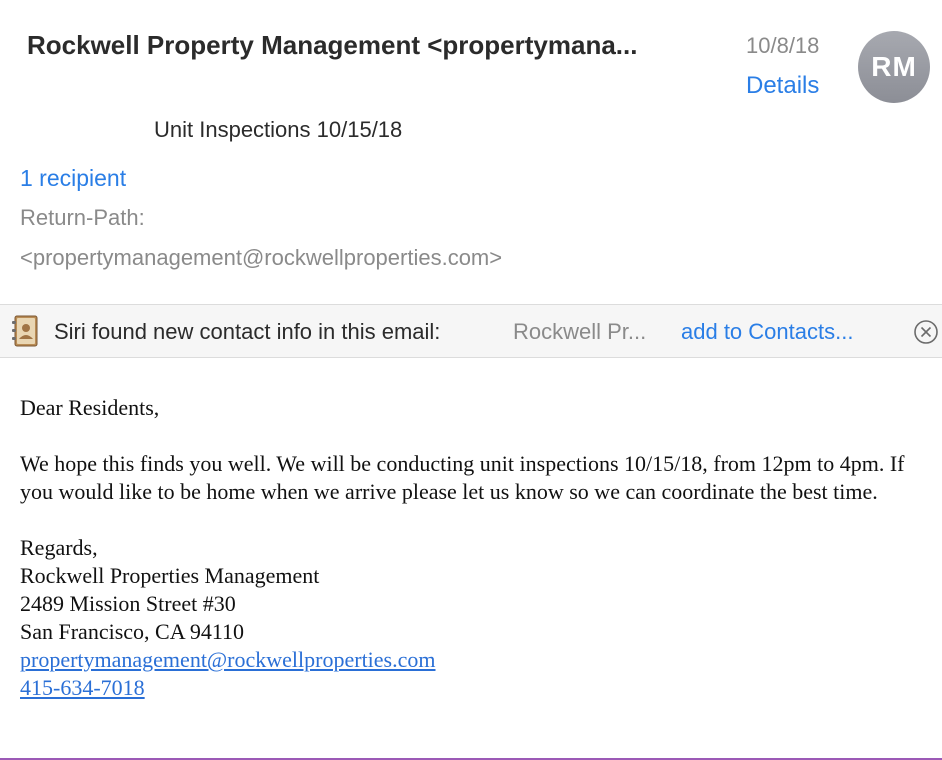  I want to click on closing: Regards,, so click(59, 547).